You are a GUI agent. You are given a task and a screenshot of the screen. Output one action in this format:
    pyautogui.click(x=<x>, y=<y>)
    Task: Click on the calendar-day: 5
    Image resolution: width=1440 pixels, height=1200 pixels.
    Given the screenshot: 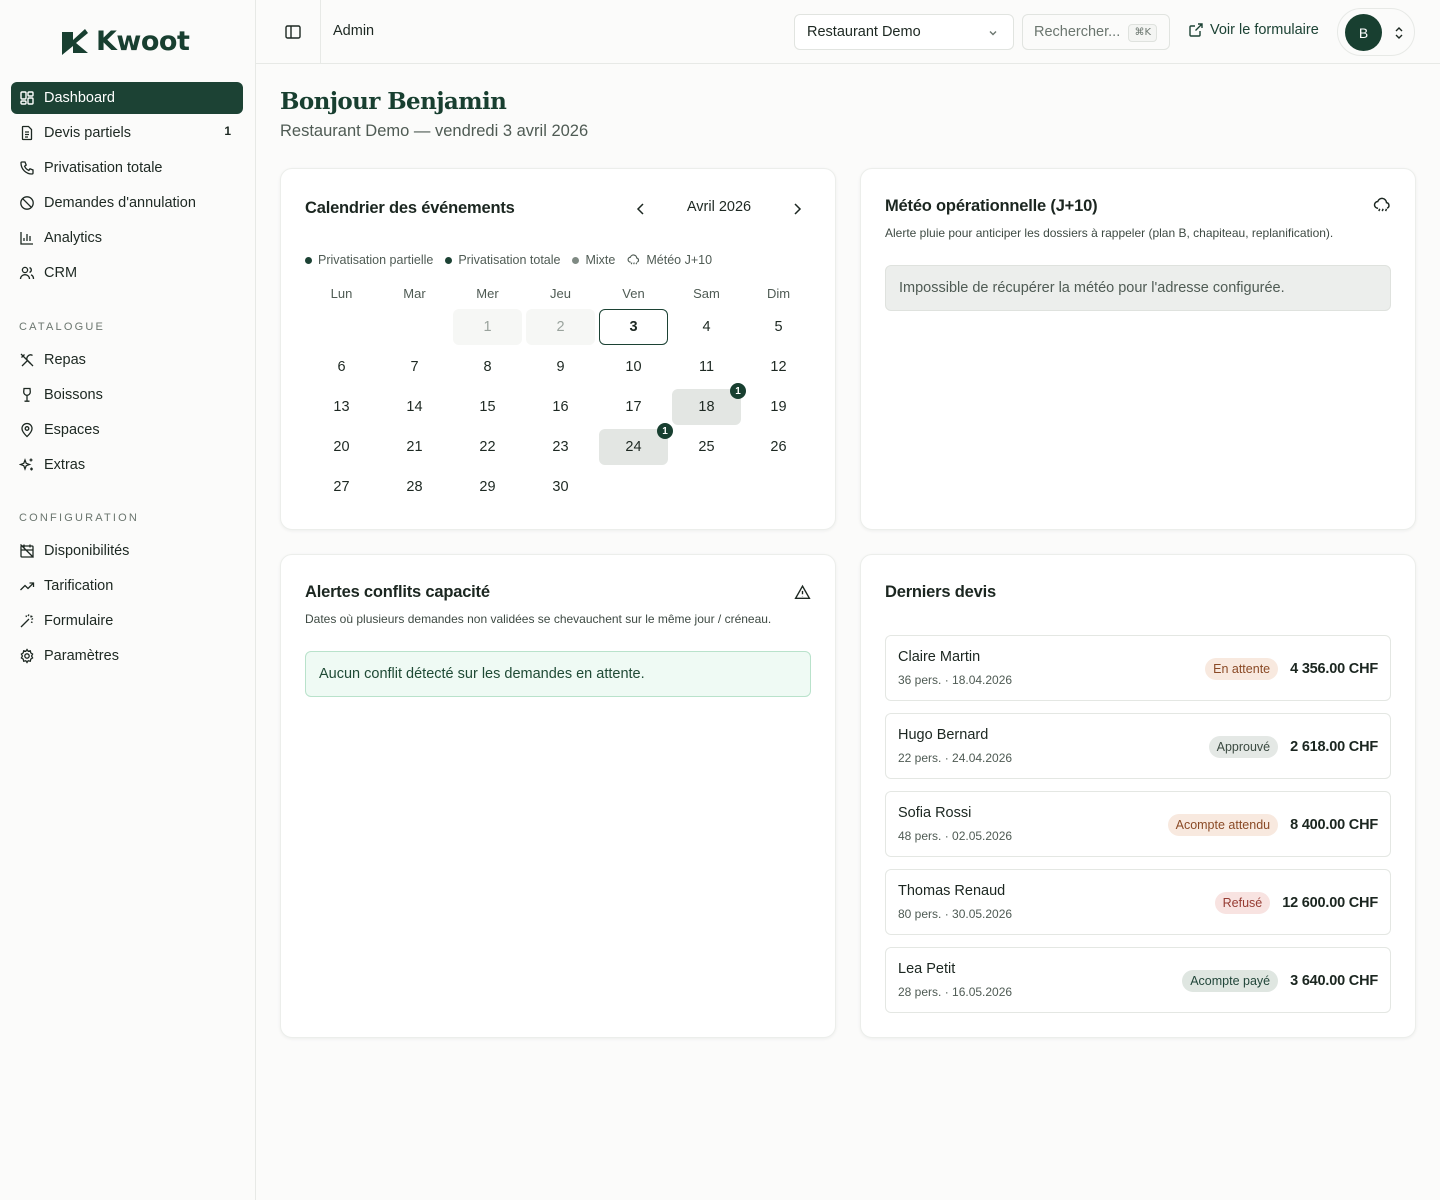 What is the action you would take?
    pyautogui.click(x=778, y=327)
    